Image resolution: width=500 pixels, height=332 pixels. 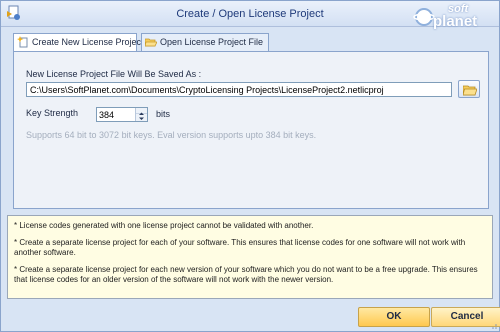 I want to click on resize-grip-icon, so click(x=493, y=325).